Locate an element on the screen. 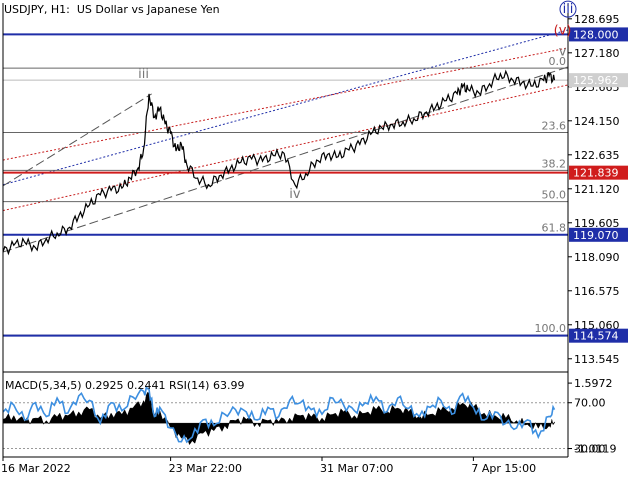 This screenshot has width=640, height=480. price-tick-label: 118.090 is located at coordinates (597, 257).